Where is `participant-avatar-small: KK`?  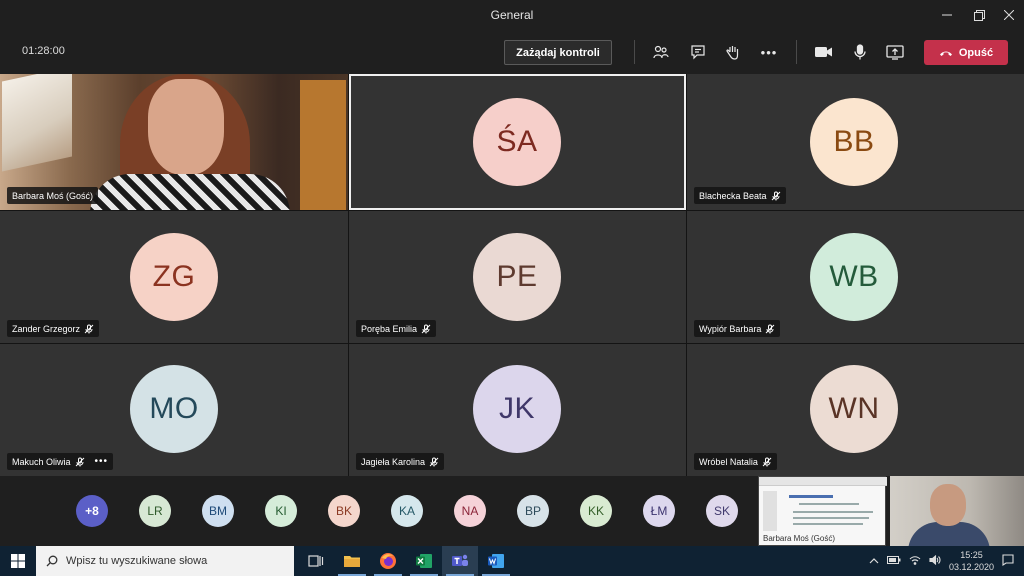
participant-avatar-small: KK is located at coordinates (596, 511).